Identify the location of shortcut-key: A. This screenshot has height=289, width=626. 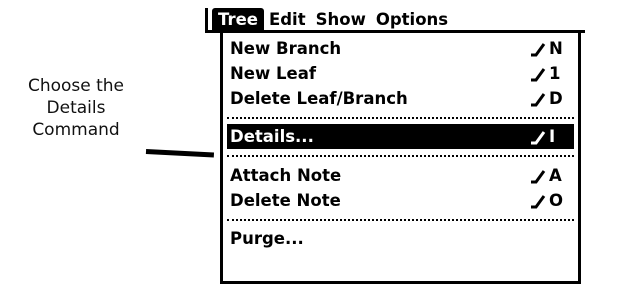
(555, 175).